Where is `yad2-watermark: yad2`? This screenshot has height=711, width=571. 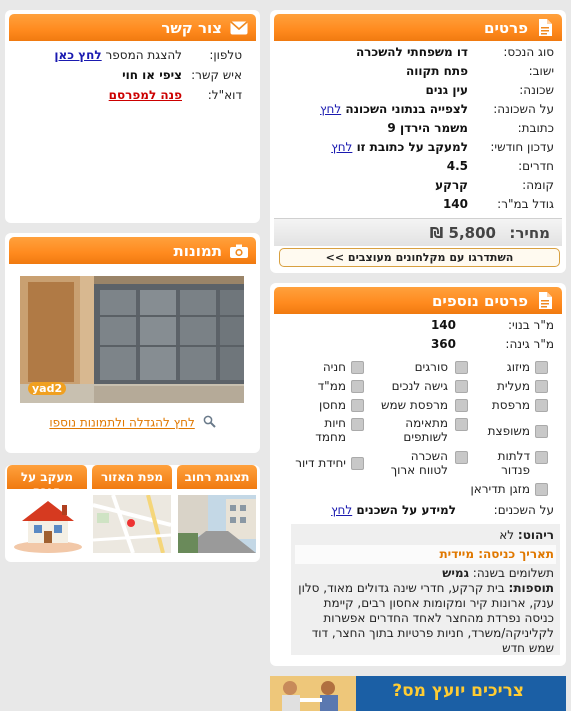 yad2-watermark: yad2 is located at coordinates (47, 388).